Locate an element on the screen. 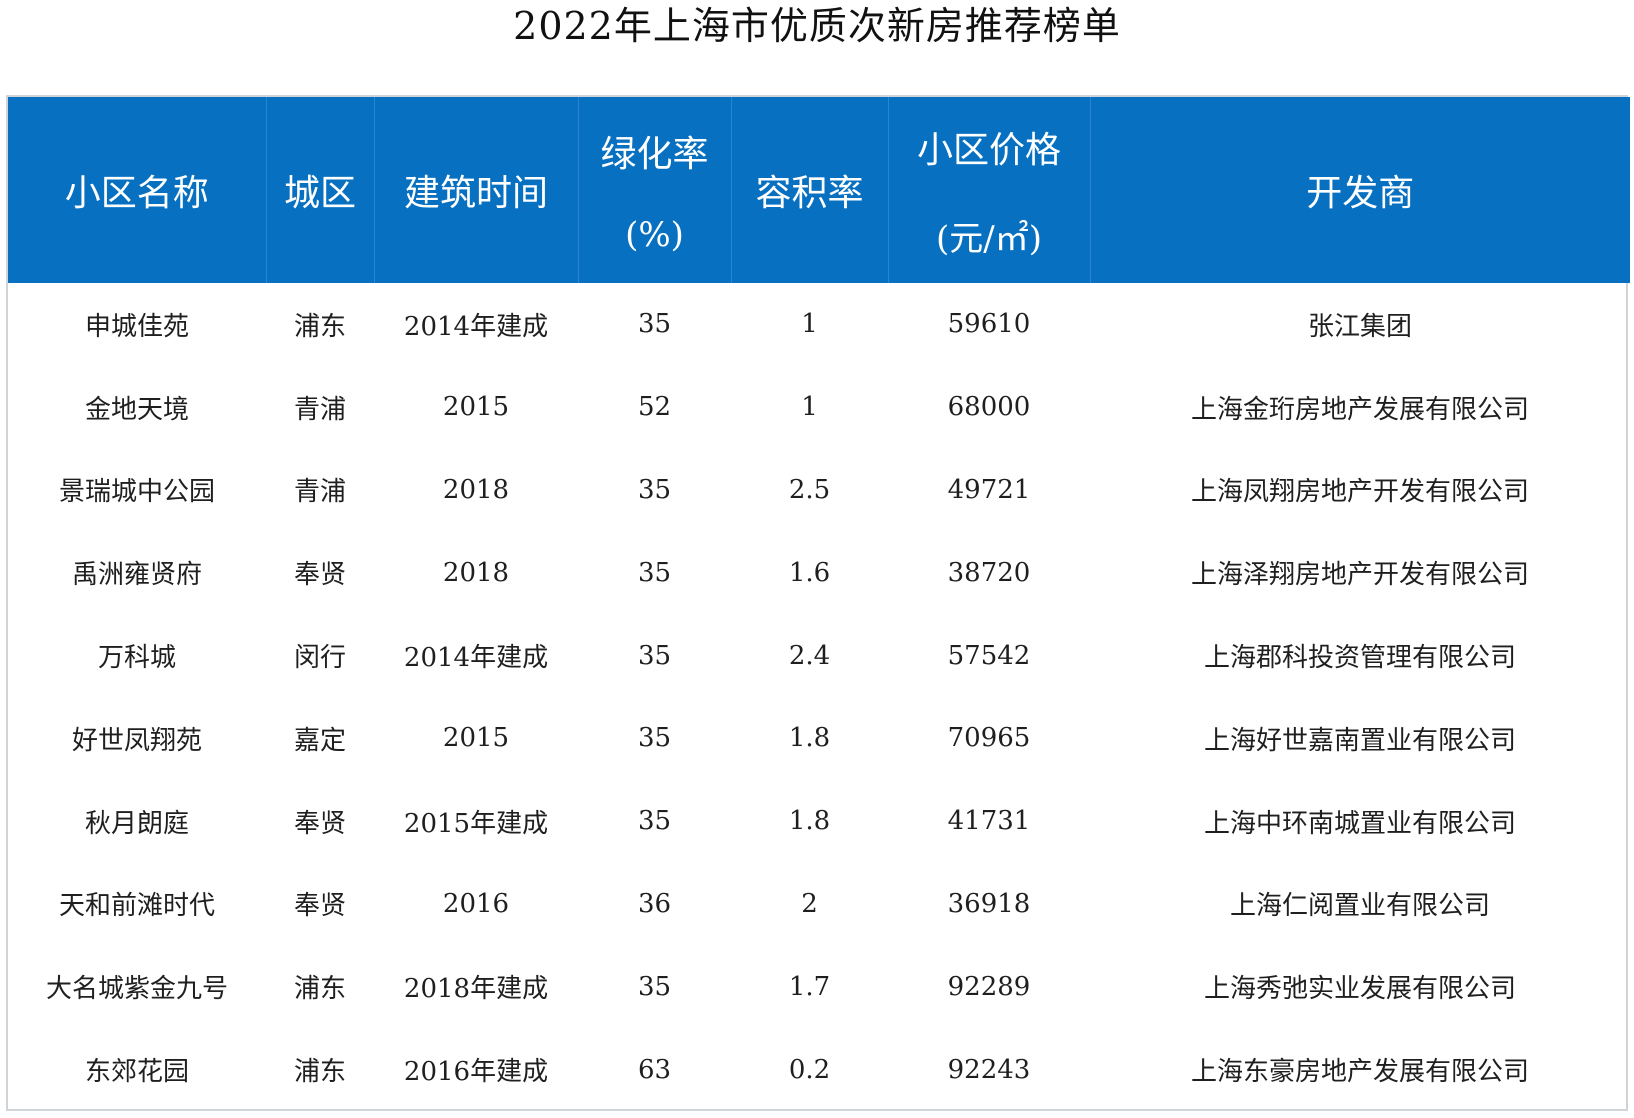 The height and width of the screenshot is (1118, 1634). cell-price: 59610 is located at coordinates (989, 324).